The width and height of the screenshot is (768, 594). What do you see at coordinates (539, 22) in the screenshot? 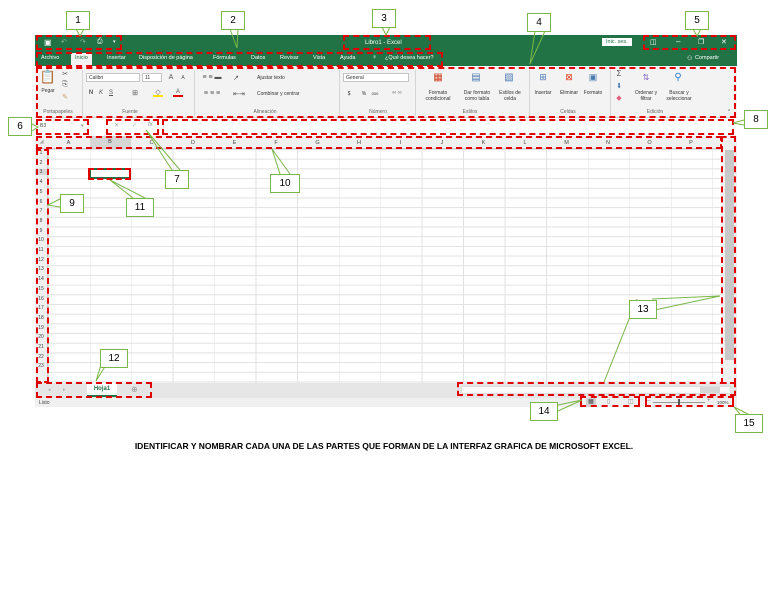
I see `callout-4: 4` at bounding box center [539, 22].